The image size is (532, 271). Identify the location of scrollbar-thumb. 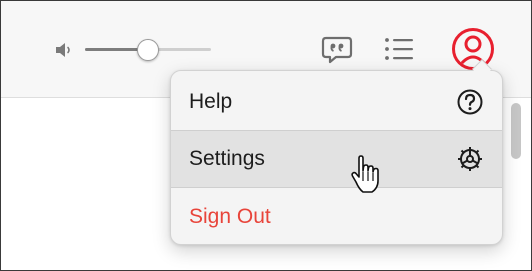
(516, 131).